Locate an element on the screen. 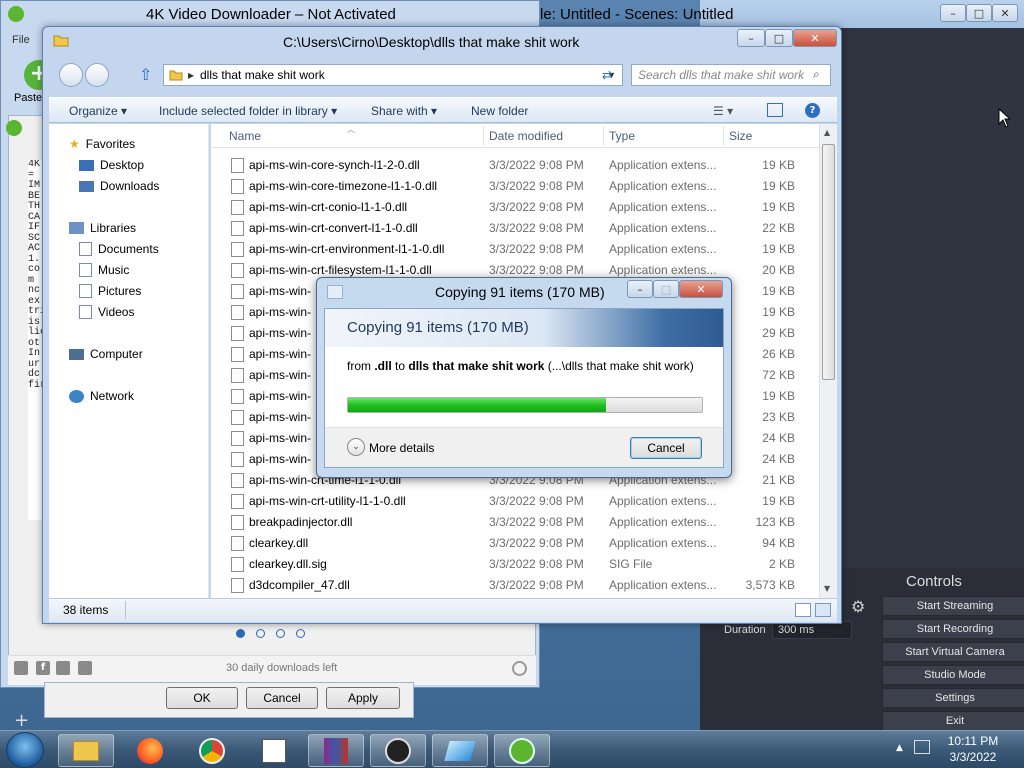 The image size is (1024, 768). explorer-minimize-button: – is located at coordinates (751, 38).